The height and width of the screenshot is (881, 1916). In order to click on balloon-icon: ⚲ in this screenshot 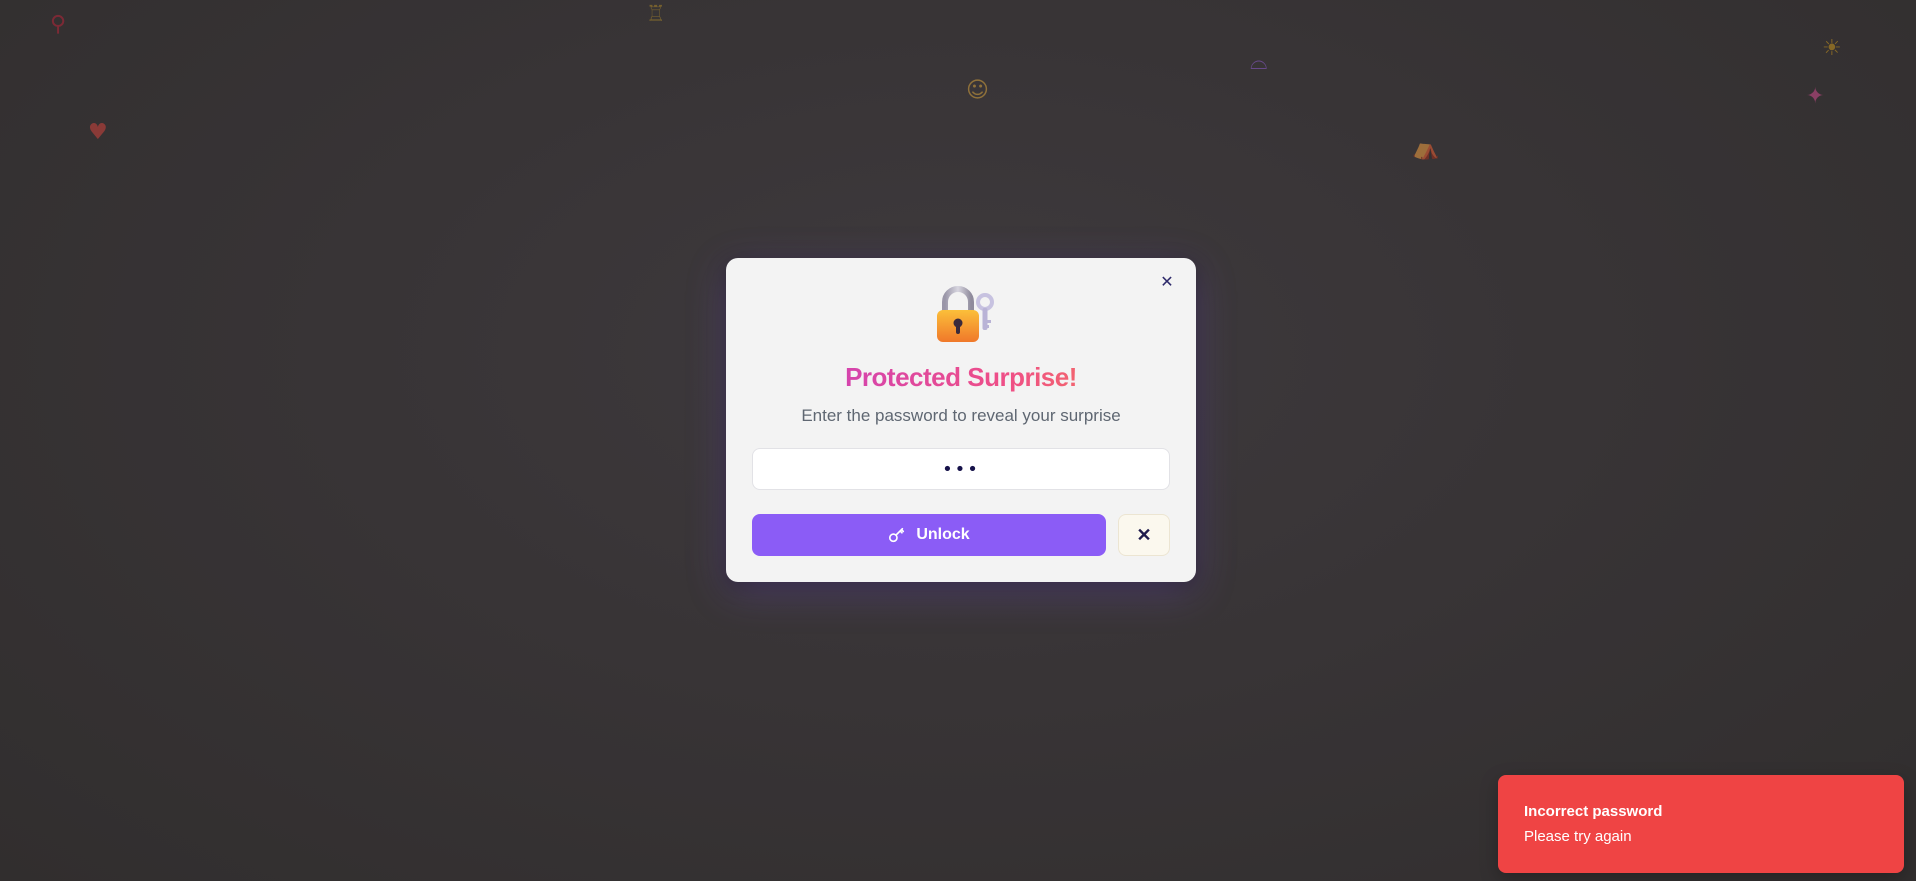, I will do `click(58, 24)`.